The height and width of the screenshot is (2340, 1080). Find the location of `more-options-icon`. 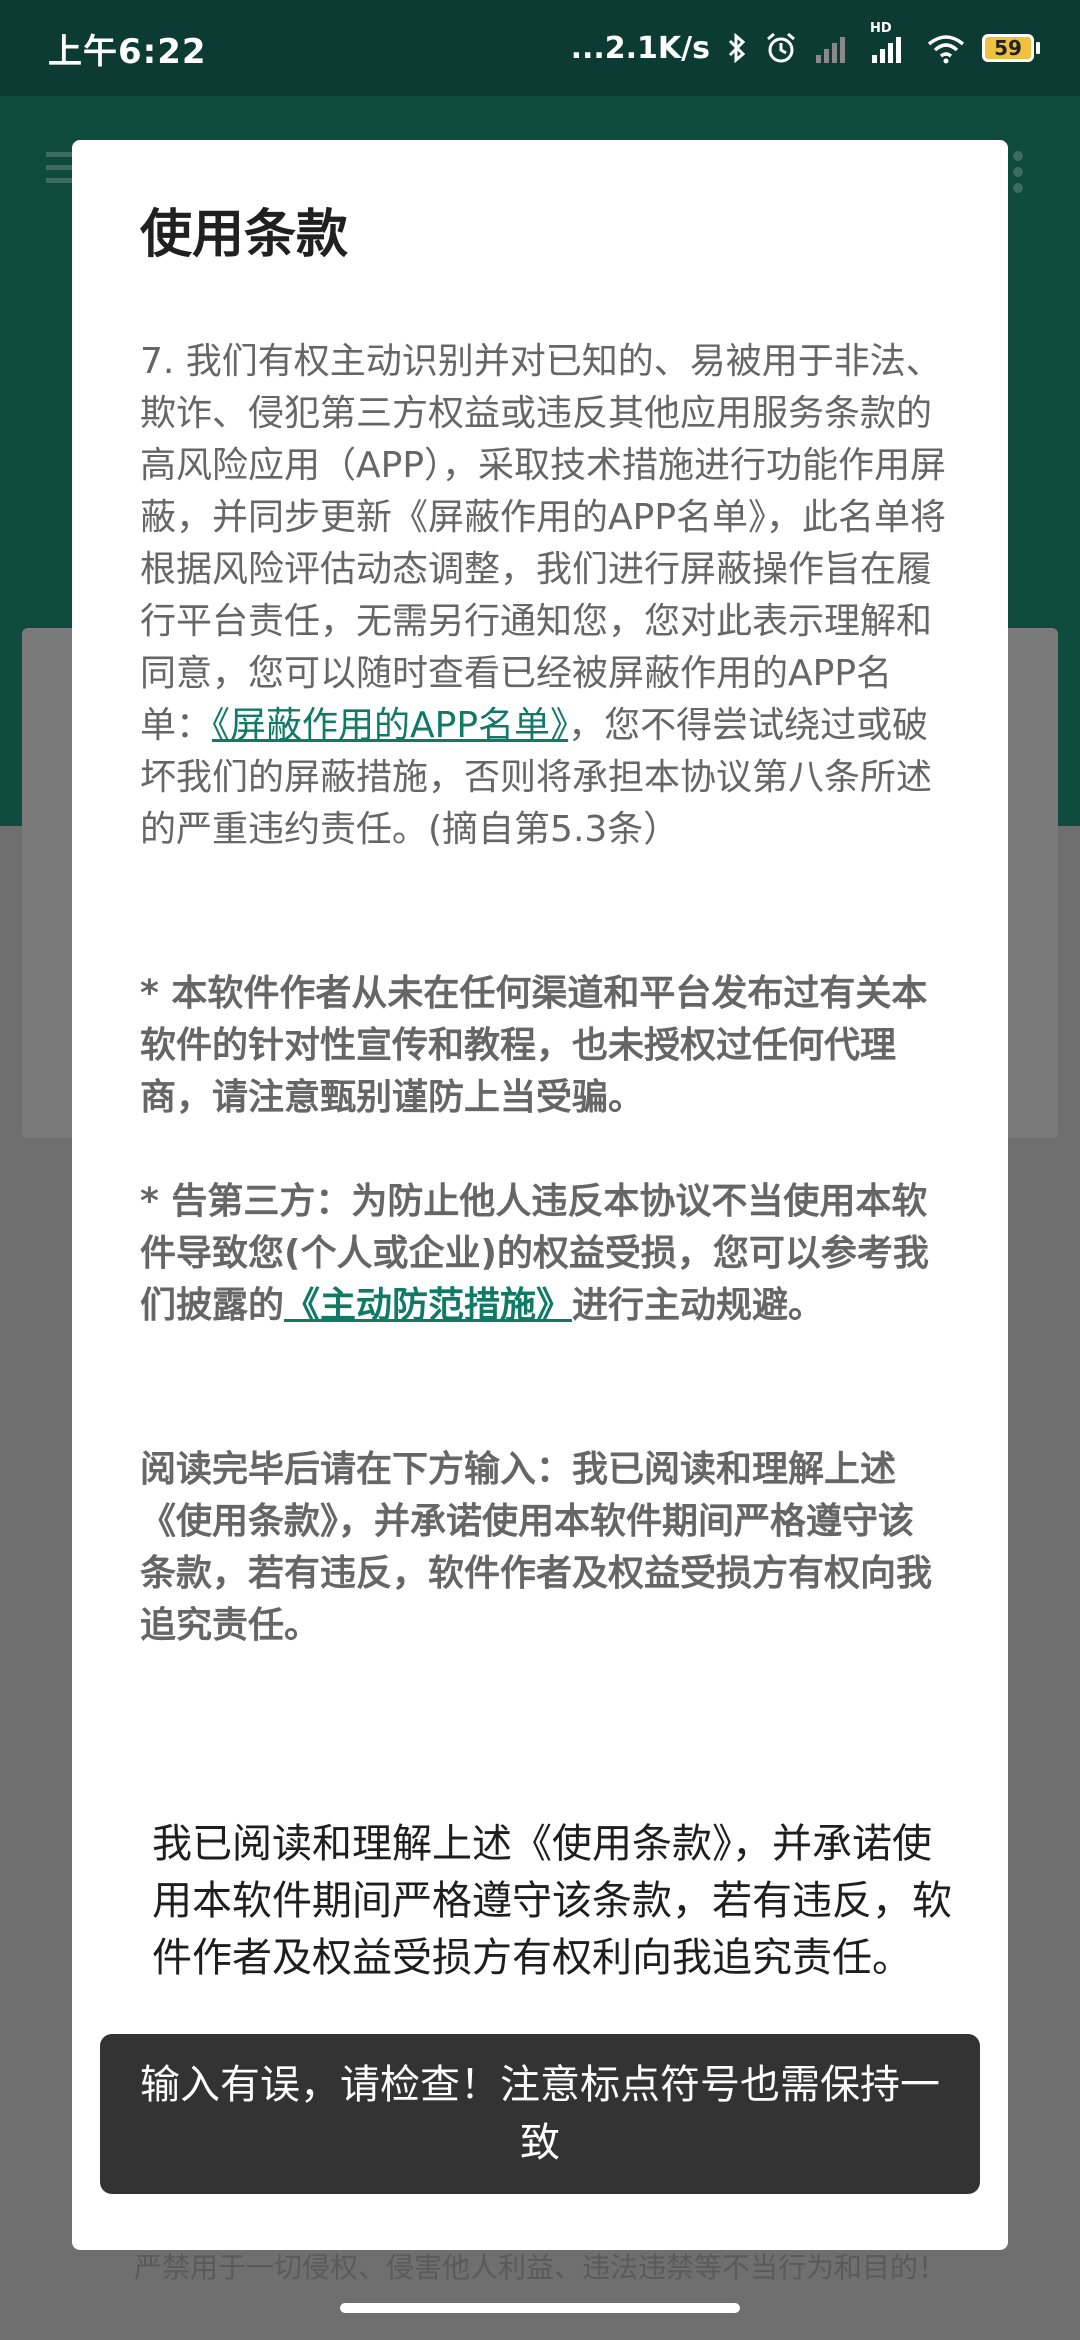

more-options-icon is located at coordinates (1018, 174).